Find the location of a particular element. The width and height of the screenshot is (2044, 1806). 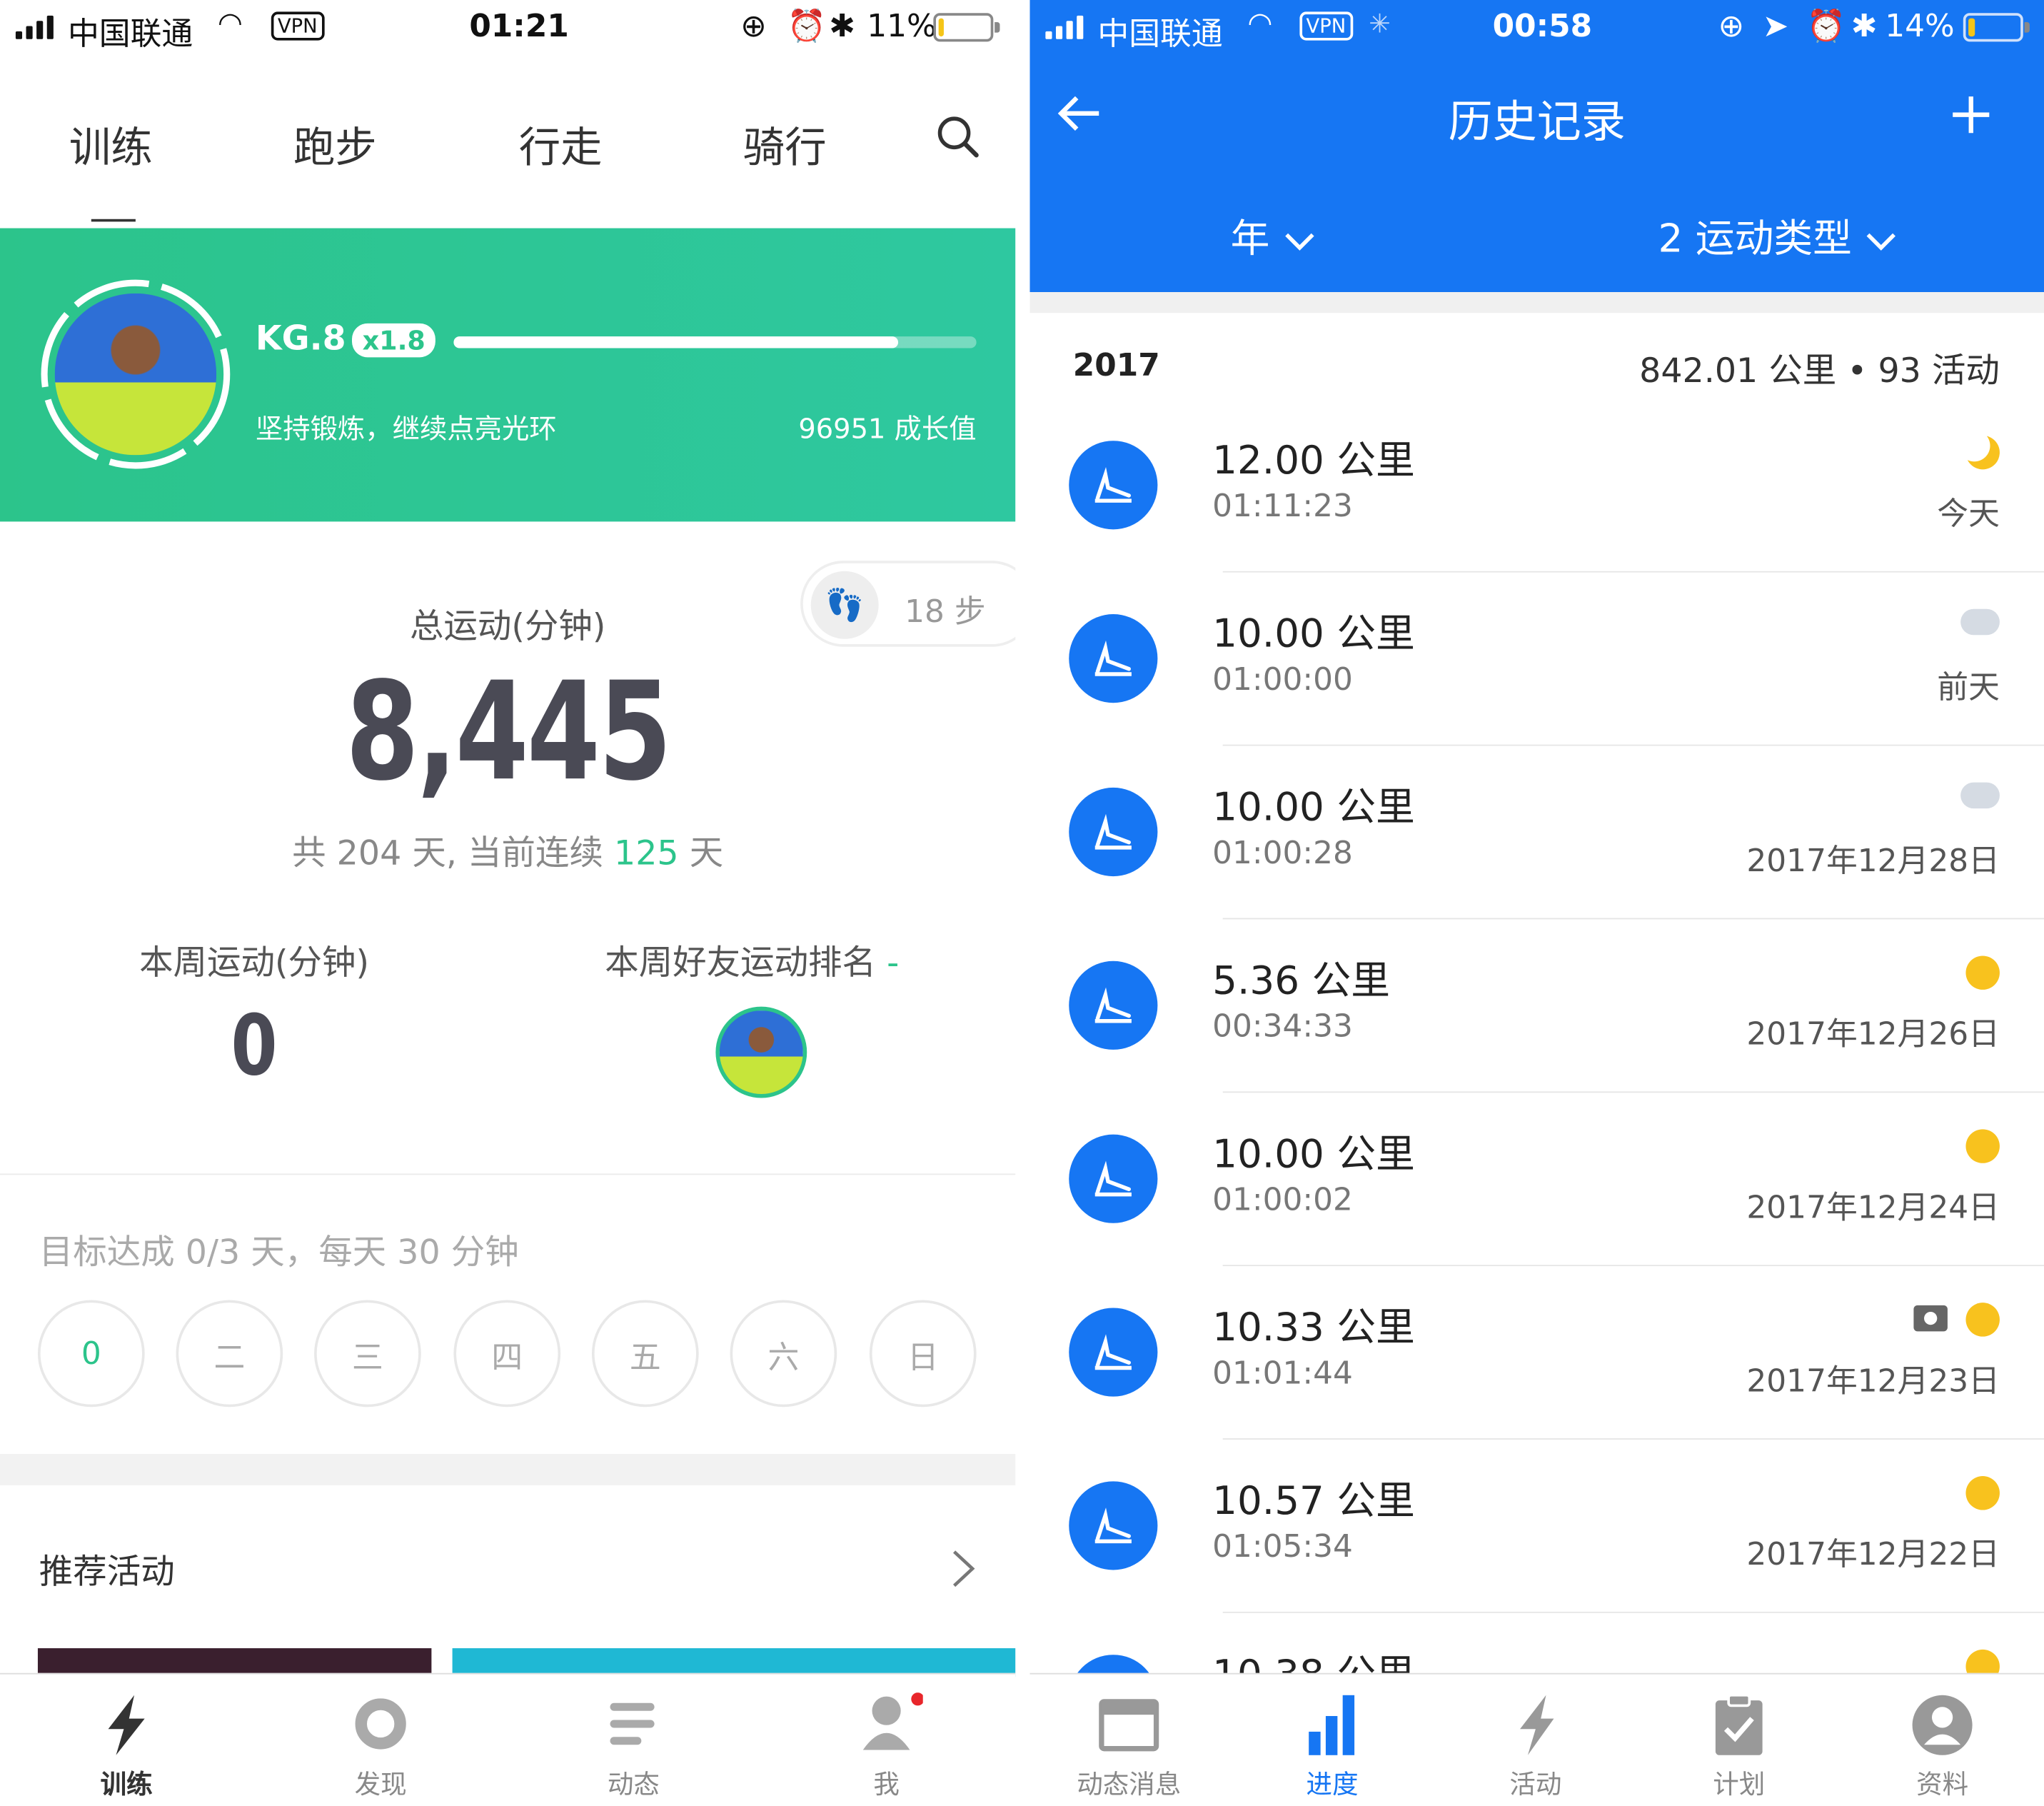

activity-duration: 01:00:02 is located at coordinates (1282, 1200).